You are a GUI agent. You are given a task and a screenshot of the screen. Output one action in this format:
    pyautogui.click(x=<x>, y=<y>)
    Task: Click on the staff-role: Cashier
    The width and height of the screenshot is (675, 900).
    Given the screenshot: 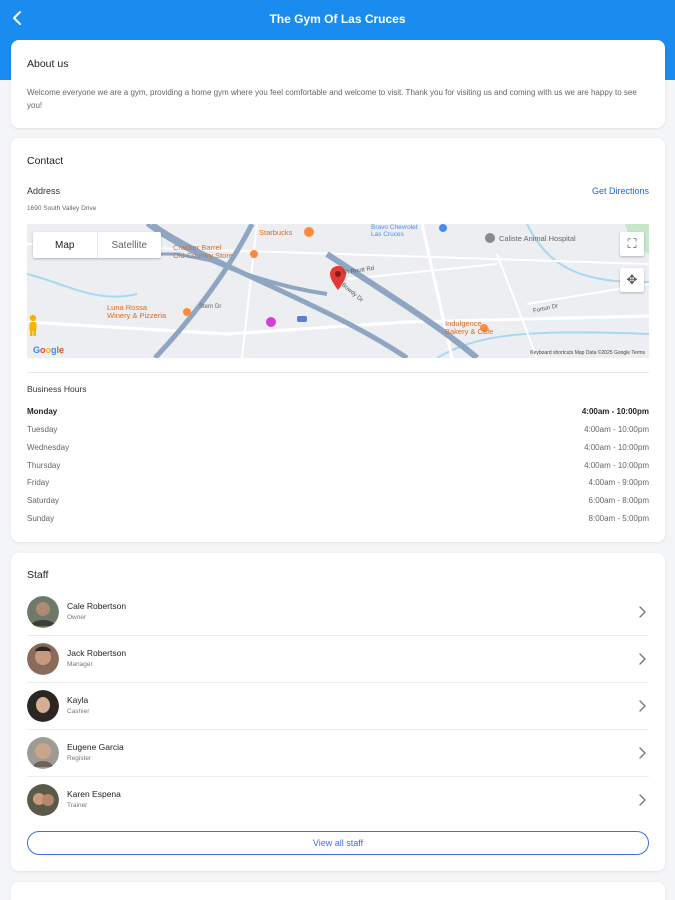 What is the action you would take?
    pyautogui.click(x=78, y=711)
    